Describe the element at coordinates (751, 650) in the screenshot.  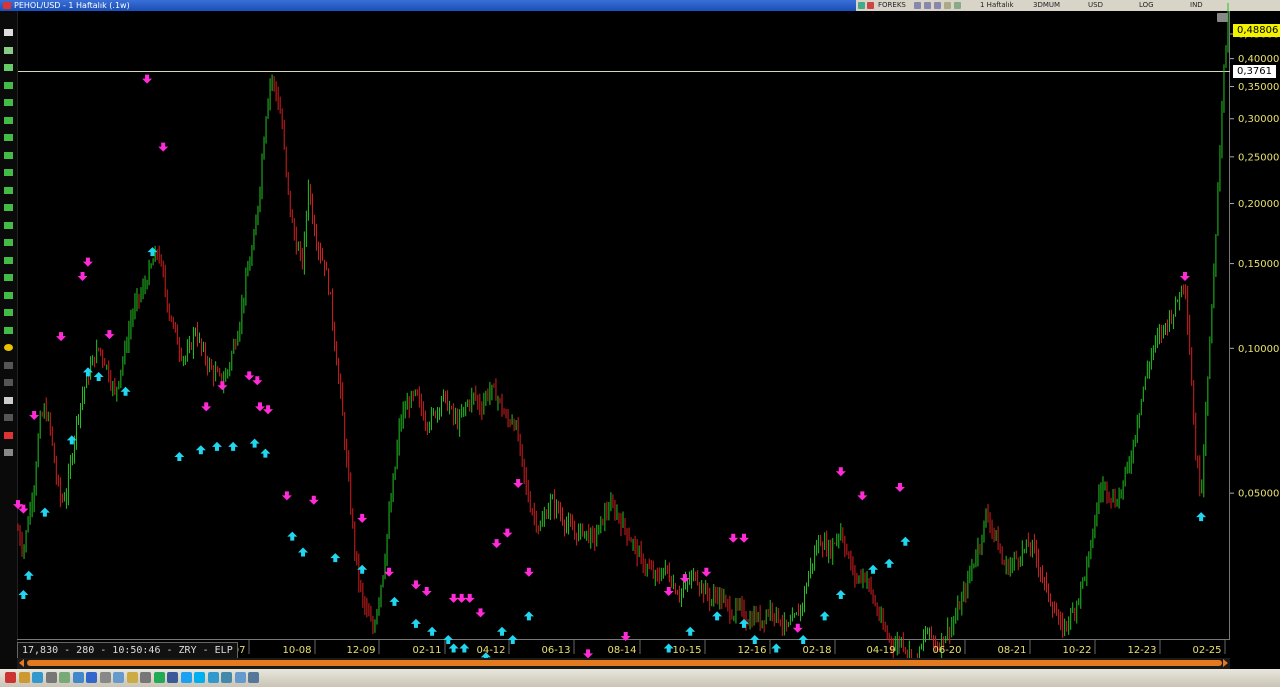
I see `x-tick-label: 12-16` at that location.